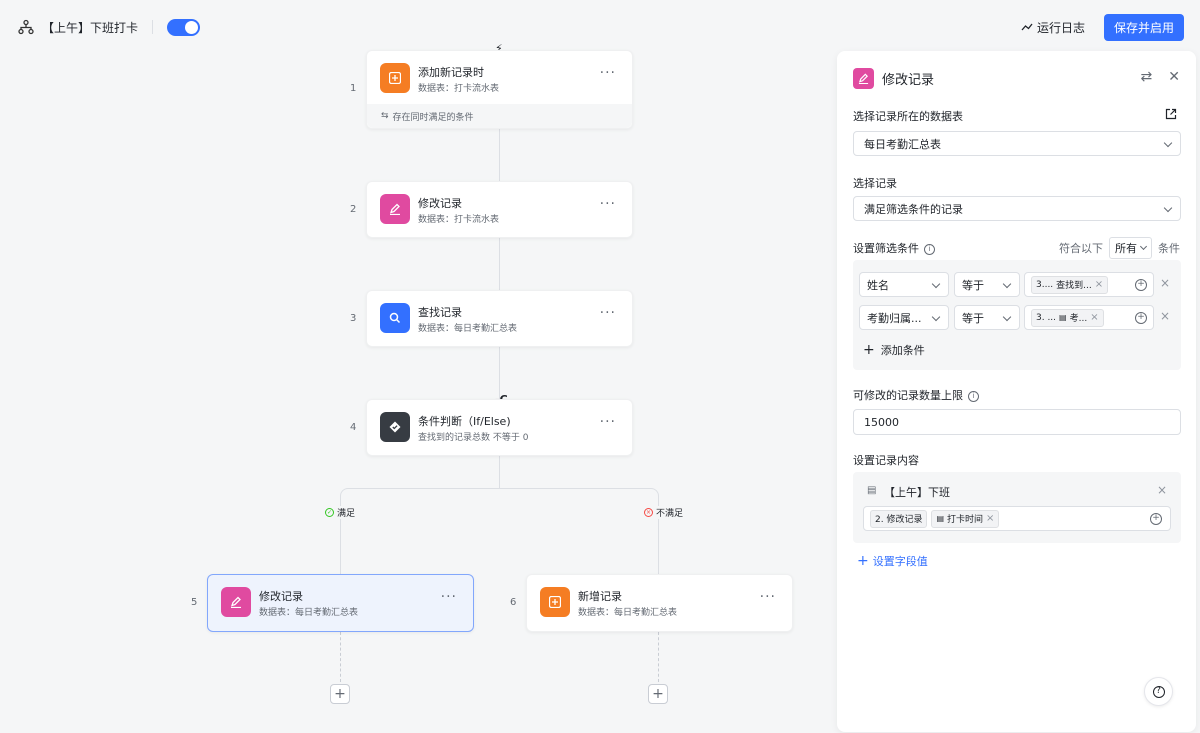 The width and height of the screenshot is (1200, 733). What do you see at coordinates (329, 512) in the screenshot?
I see `check-circle-icon: ✓` at bounding box center [329, 512].